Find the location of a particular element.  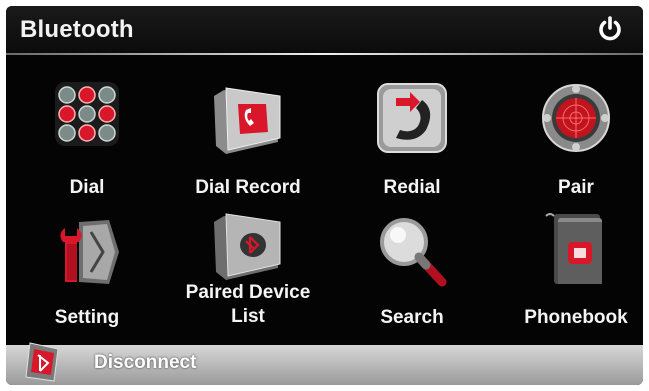

header-divider is located at coordinates (324, 54).